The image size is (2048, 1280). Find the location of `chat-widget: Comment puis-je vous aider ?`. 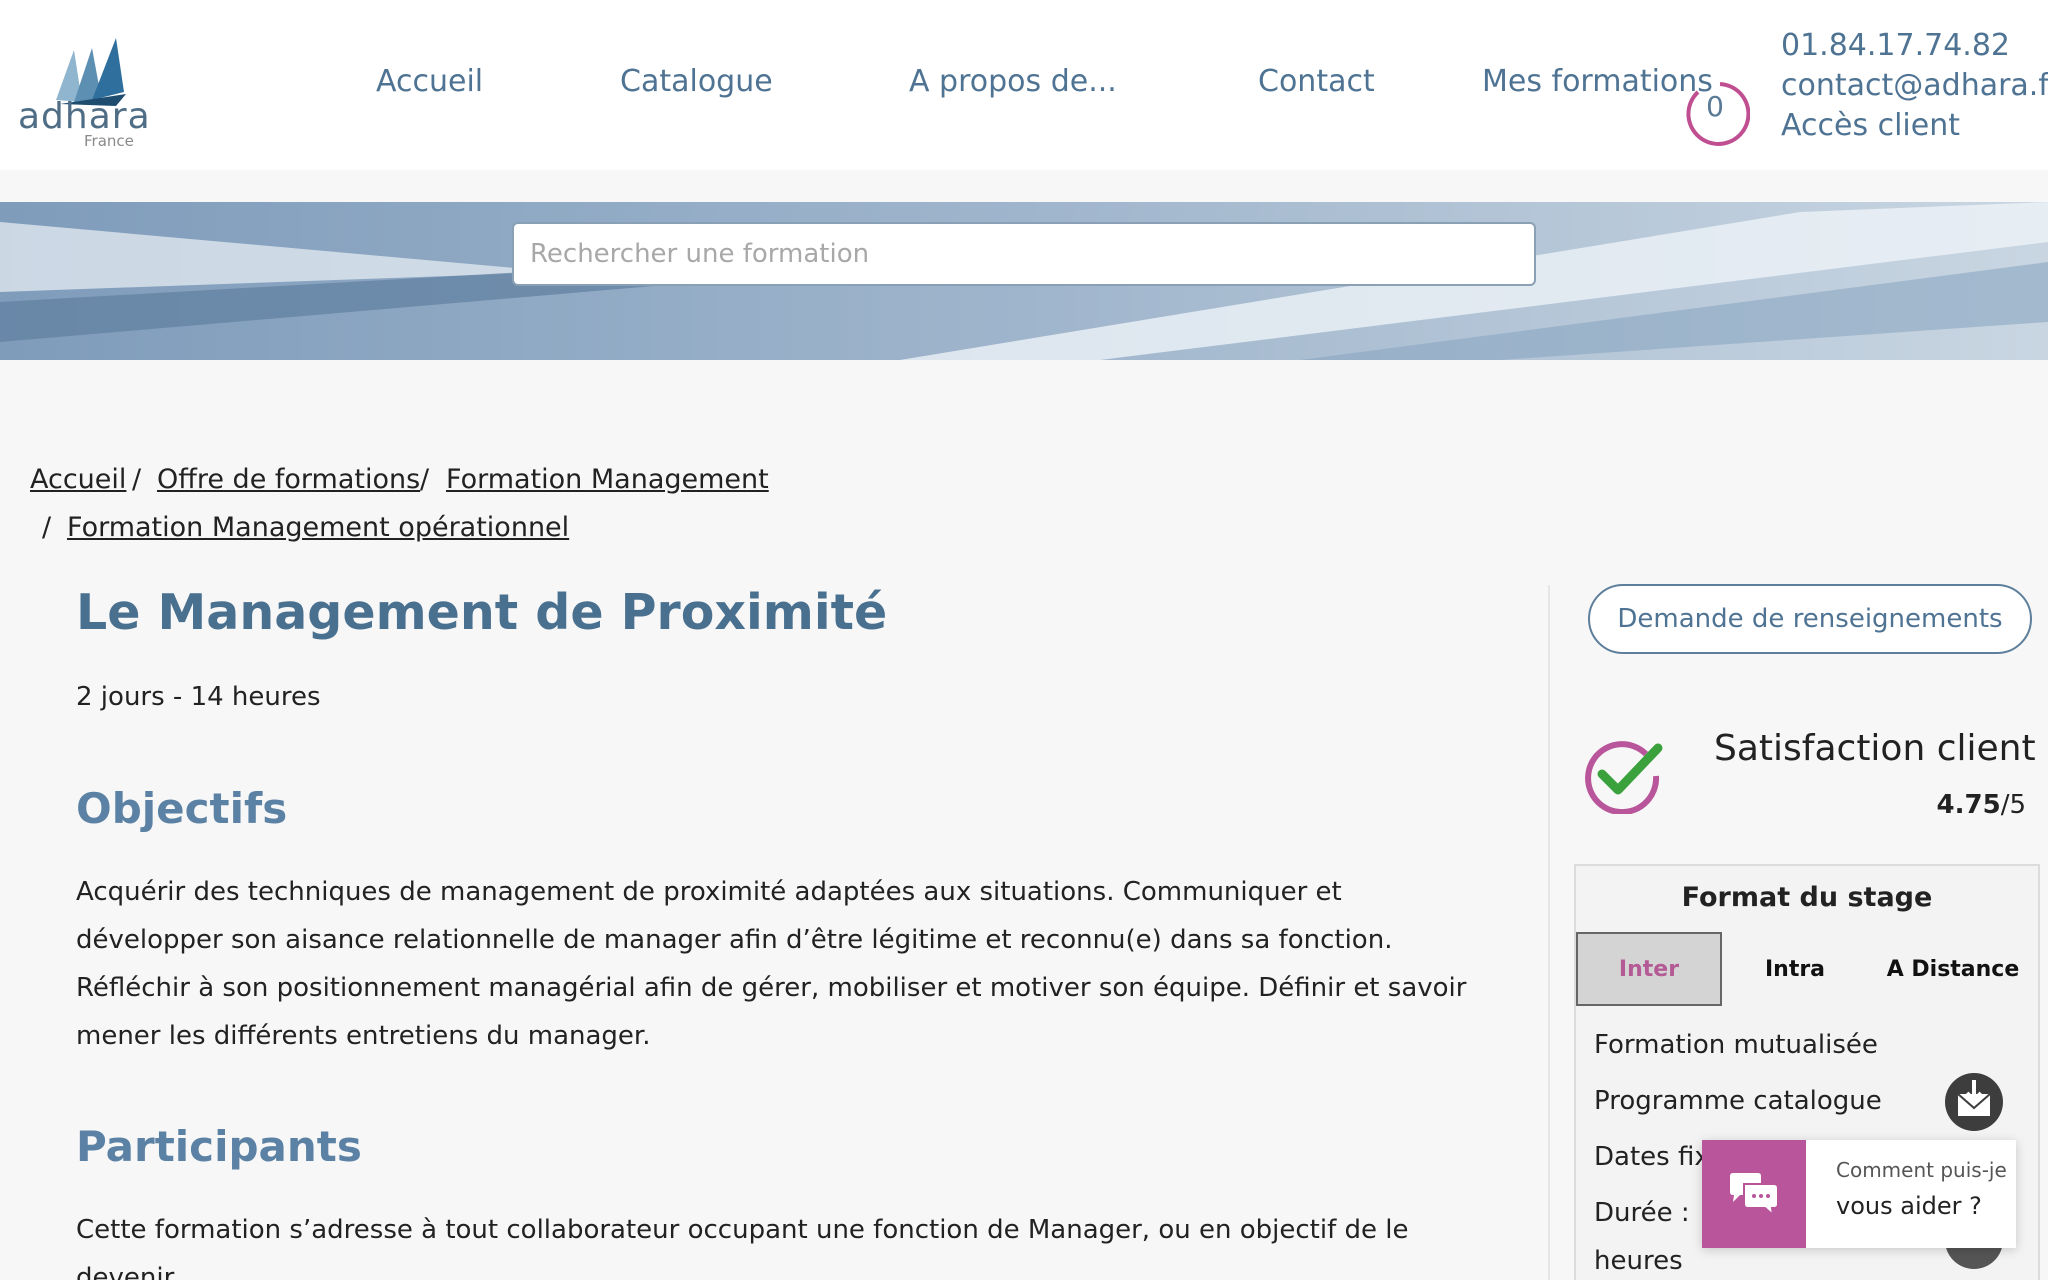

chat-widget: Comment puis-je vous aider ? is located at coordinates (1859, 1194).